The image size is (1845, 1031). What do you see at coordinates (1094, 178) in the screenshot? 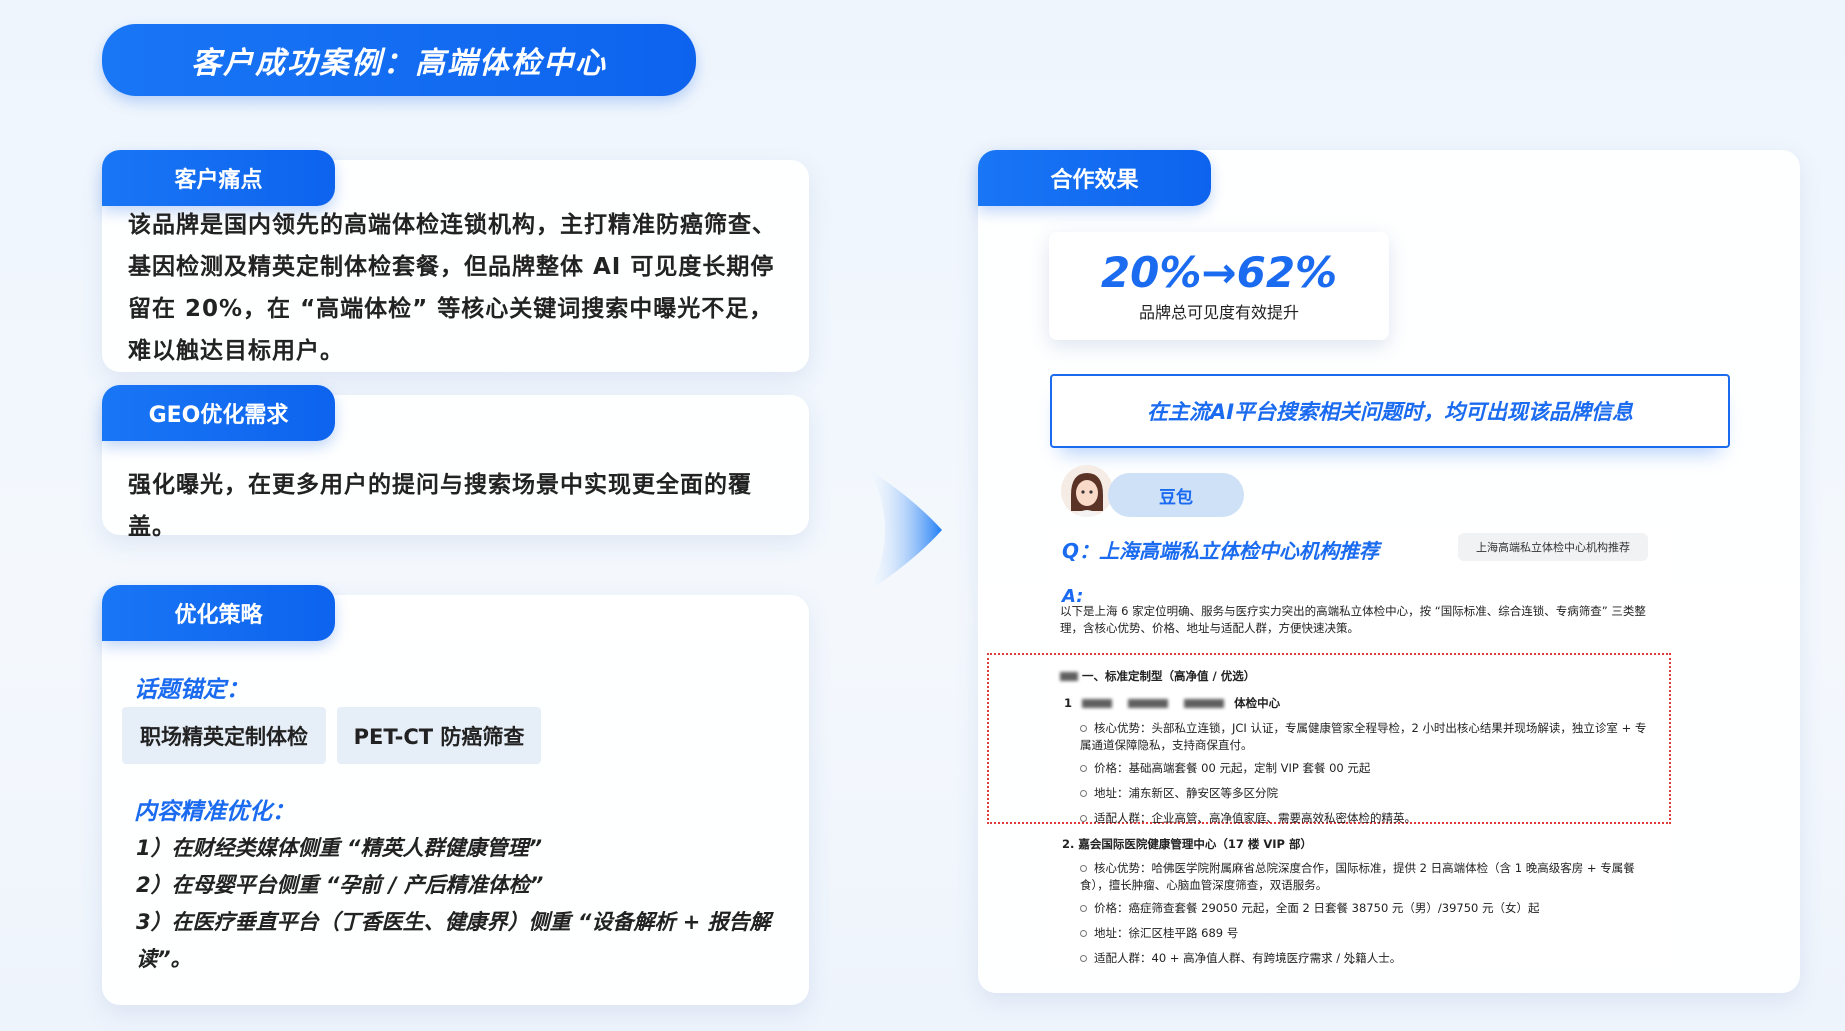
I see `result-label: 合作效果` at bounding box center [1094, 178].